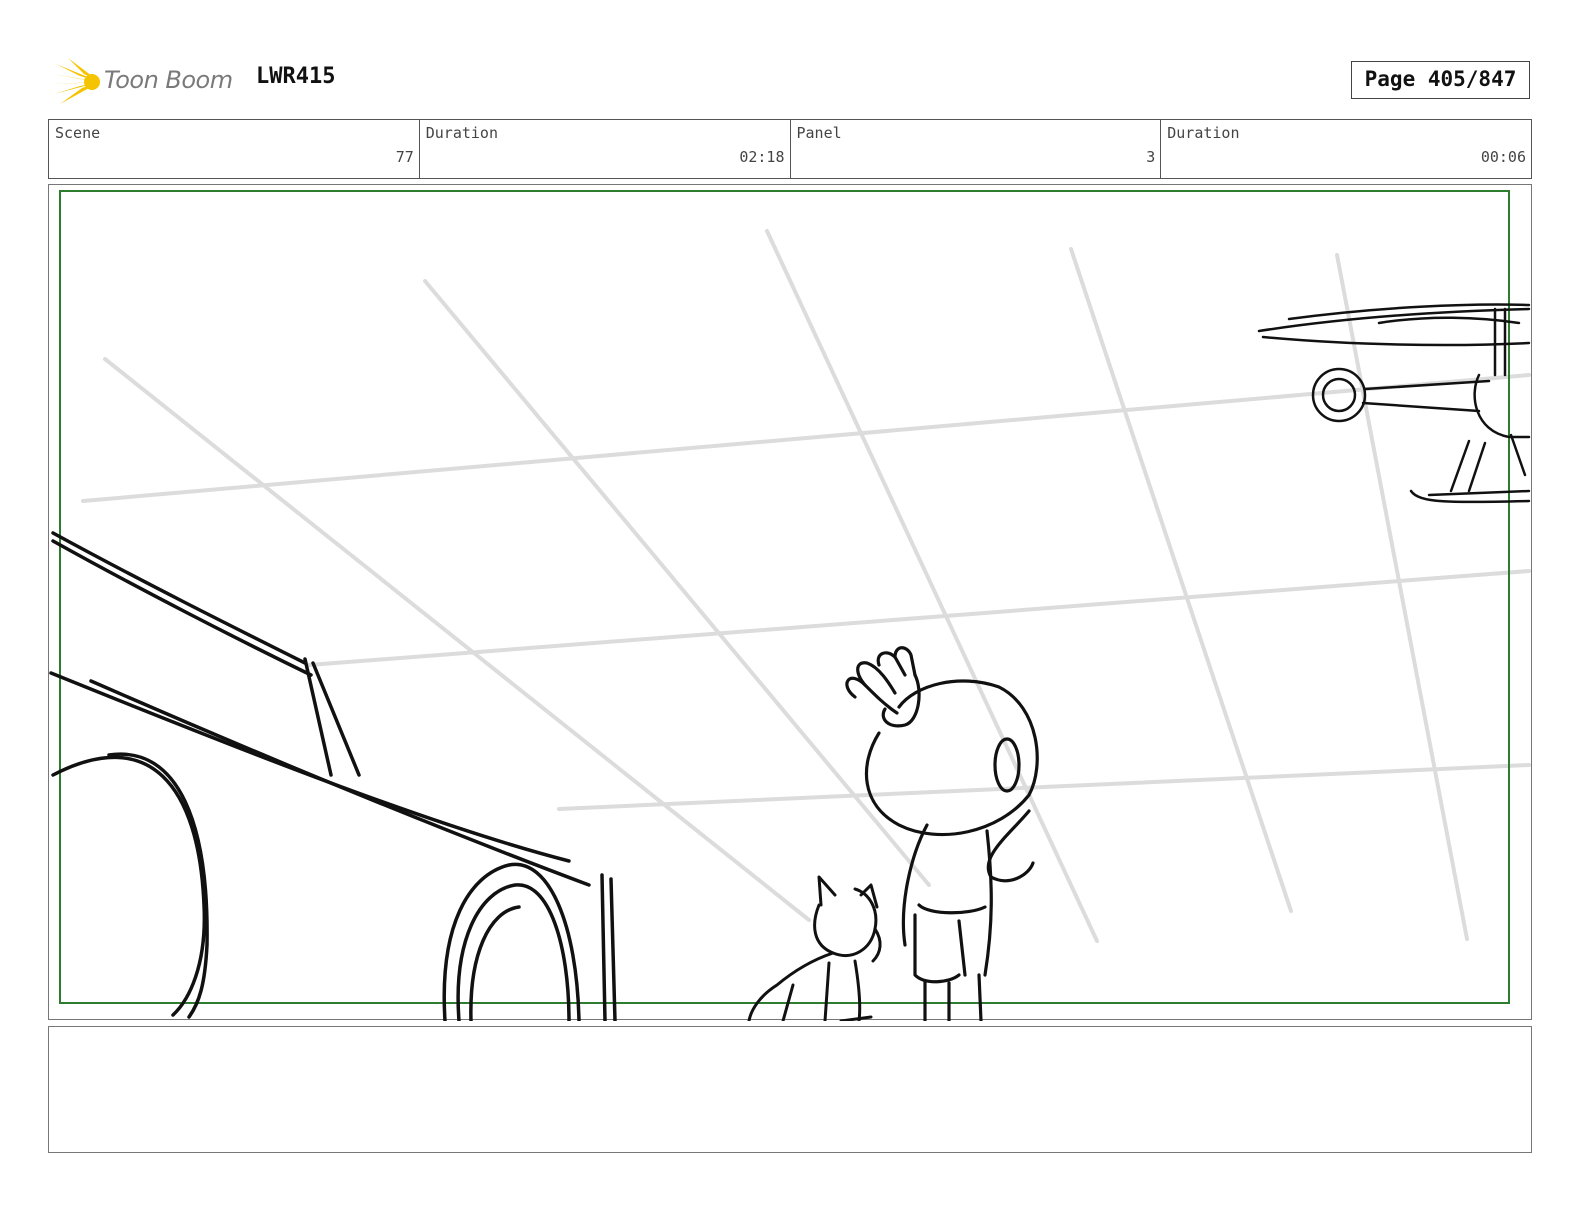 Image resolution: width=1584 pixels, height=1224 pixels. Describe the element at coordinates (461, 133) in the screenshot. I see `scene-duration-label: Duration` at that location.